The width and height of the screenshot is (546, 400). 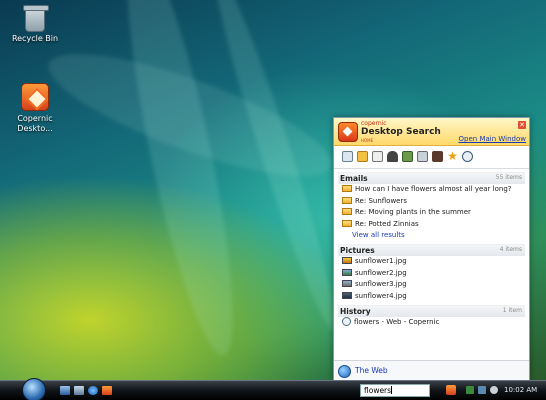 What do you see at coordinates (431, 285) in the screenshot?
I see `picture-result: sunflower3.jpg` at bounding box center [431, 285].